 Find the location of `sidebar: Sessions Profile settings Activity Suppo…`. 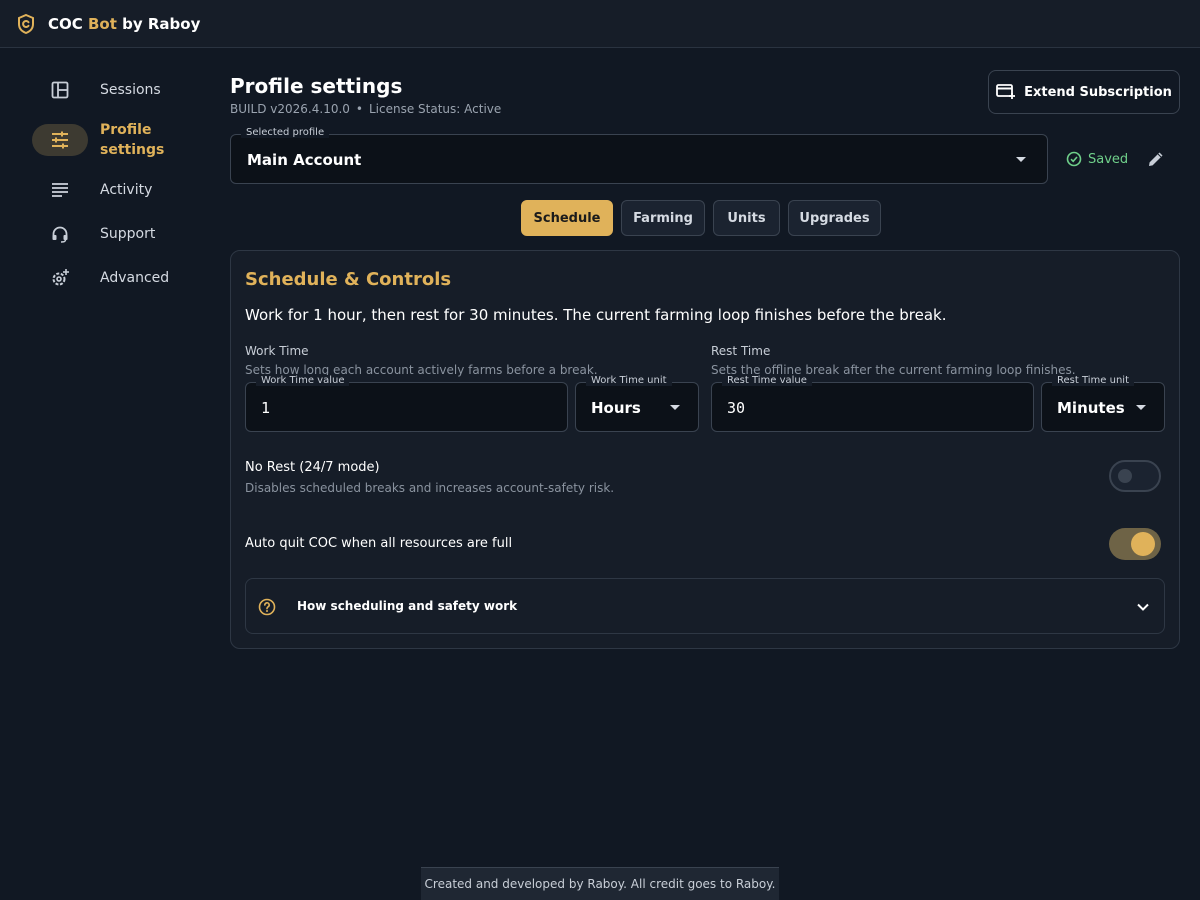

sidebar: Sessions Profile settings Activity Suppo… is located at coordinates (117, 184).